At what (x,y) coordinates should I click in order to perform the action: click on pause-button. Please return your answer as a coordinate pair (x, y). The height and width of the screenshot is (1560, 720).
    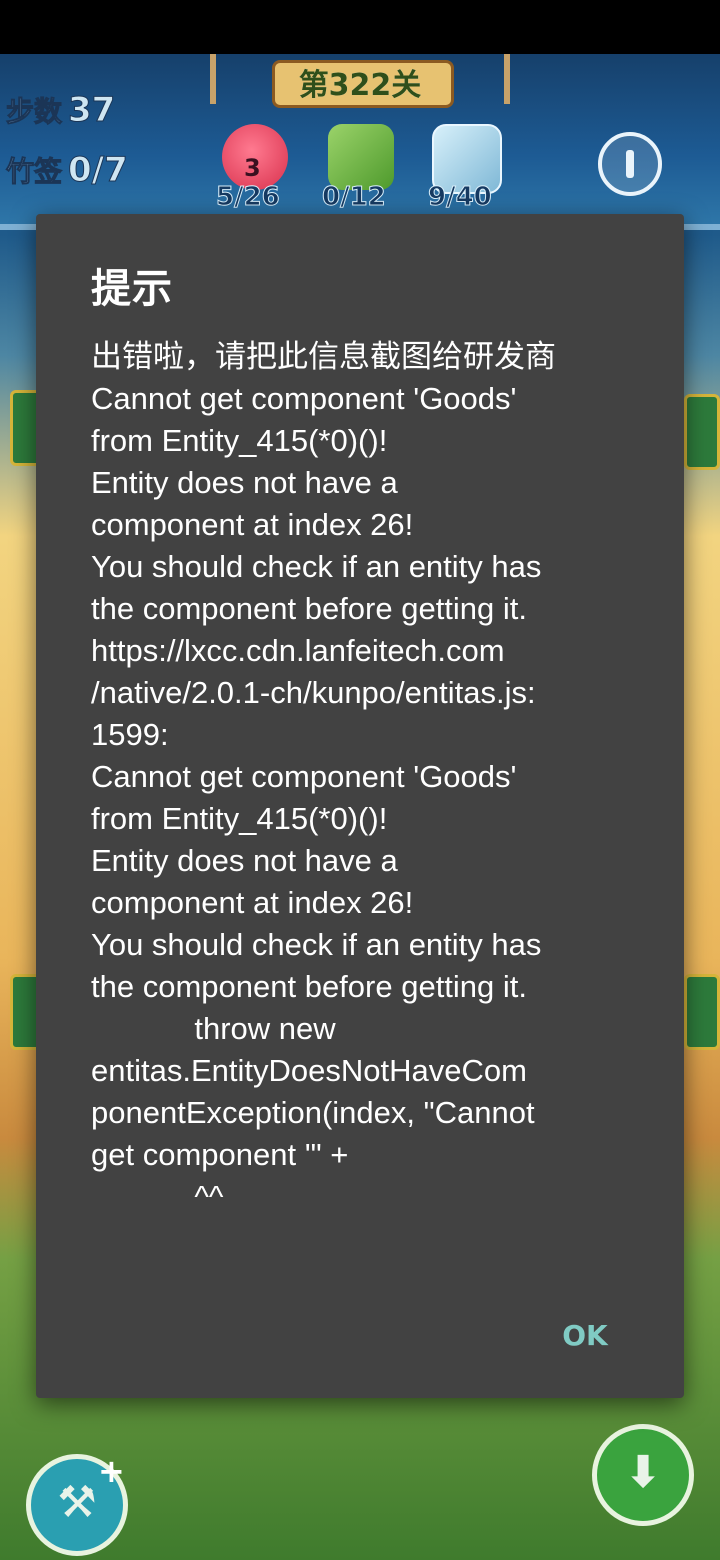
    Looking at the image, I should click on (630, 164).